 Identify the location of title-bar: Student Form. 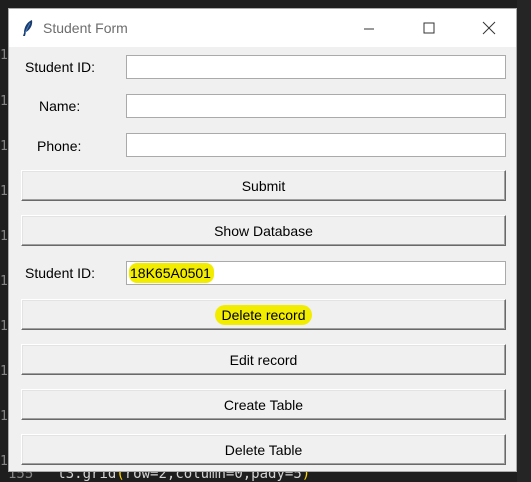
(262, 28).